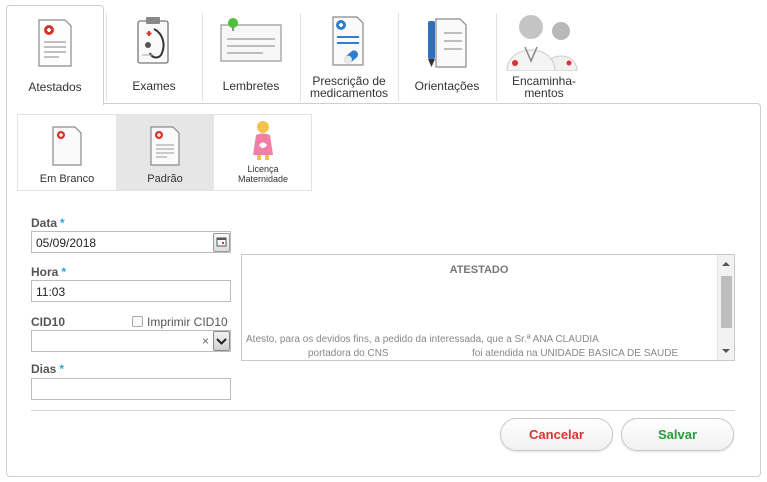  Describe the element at coordinates (349, 87) in the screenshot. I see `tab-label: Prescrição de medicamentos` at that location.